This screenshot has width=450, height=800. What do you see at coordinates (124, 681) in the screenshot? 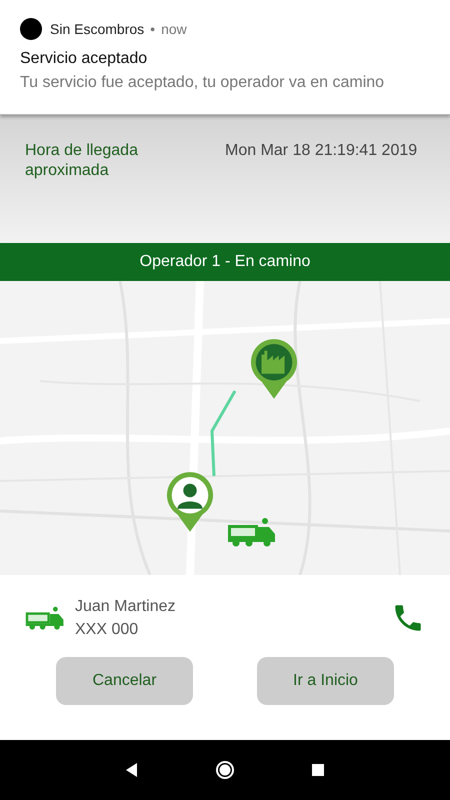
I see `action-button: Cancelar` at bounding box center [124, 681].